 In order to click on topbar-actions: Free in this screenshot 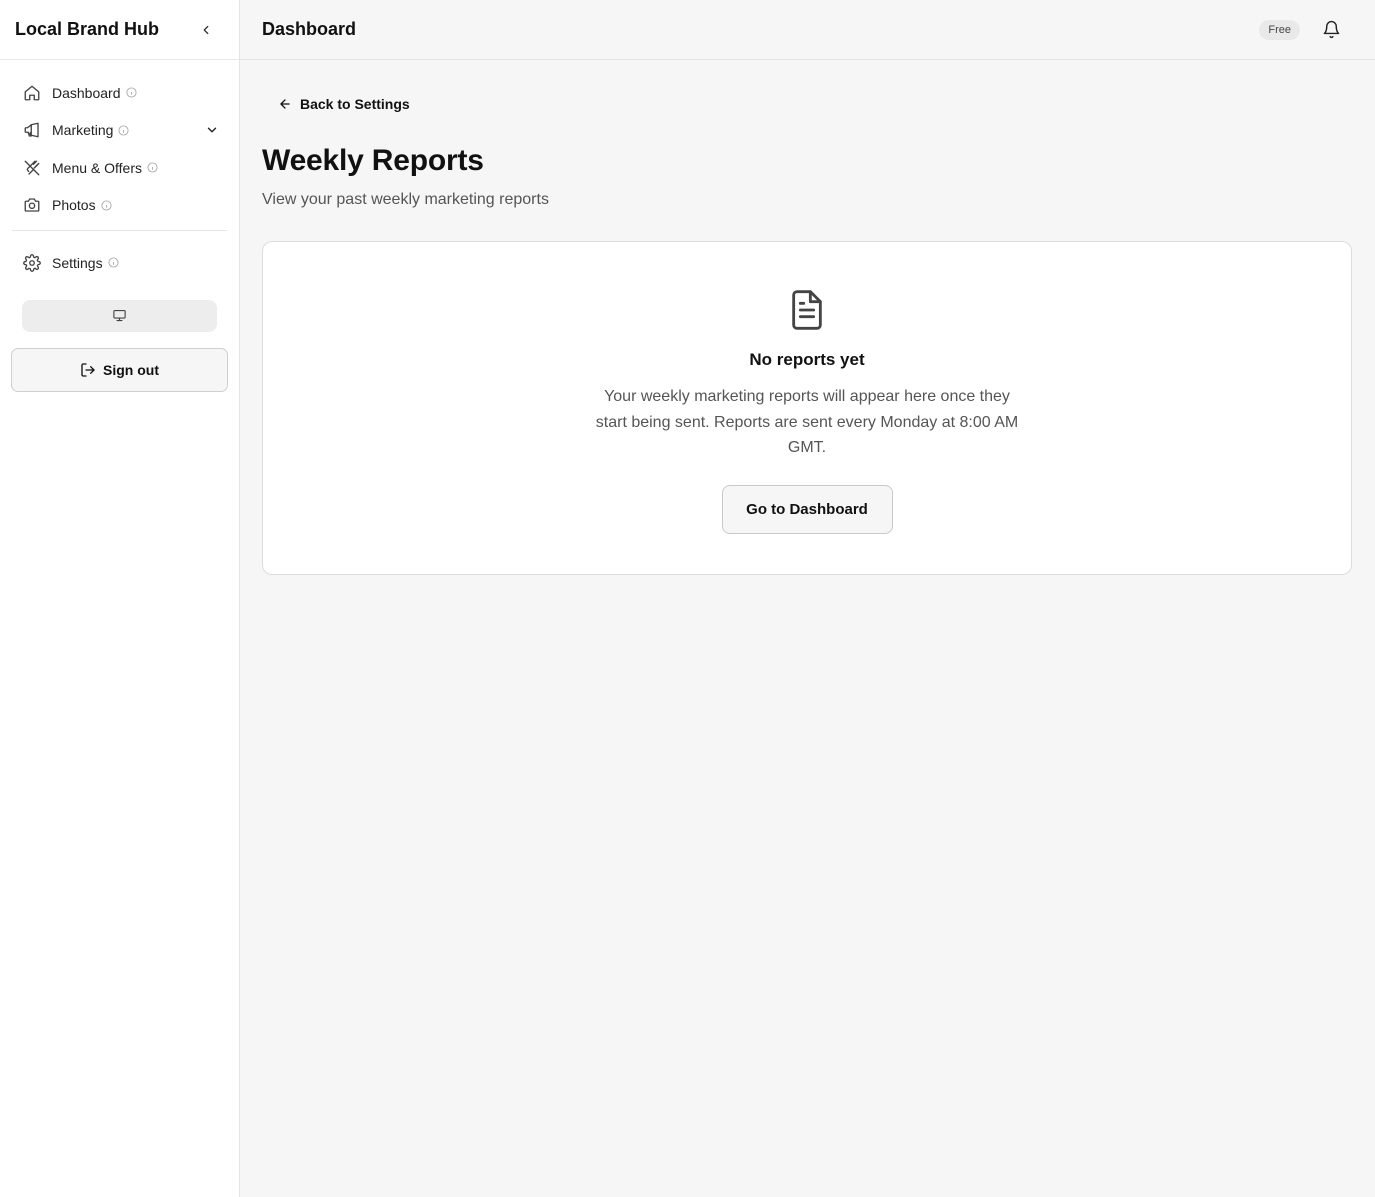, I will do `click(1300, 29)`.